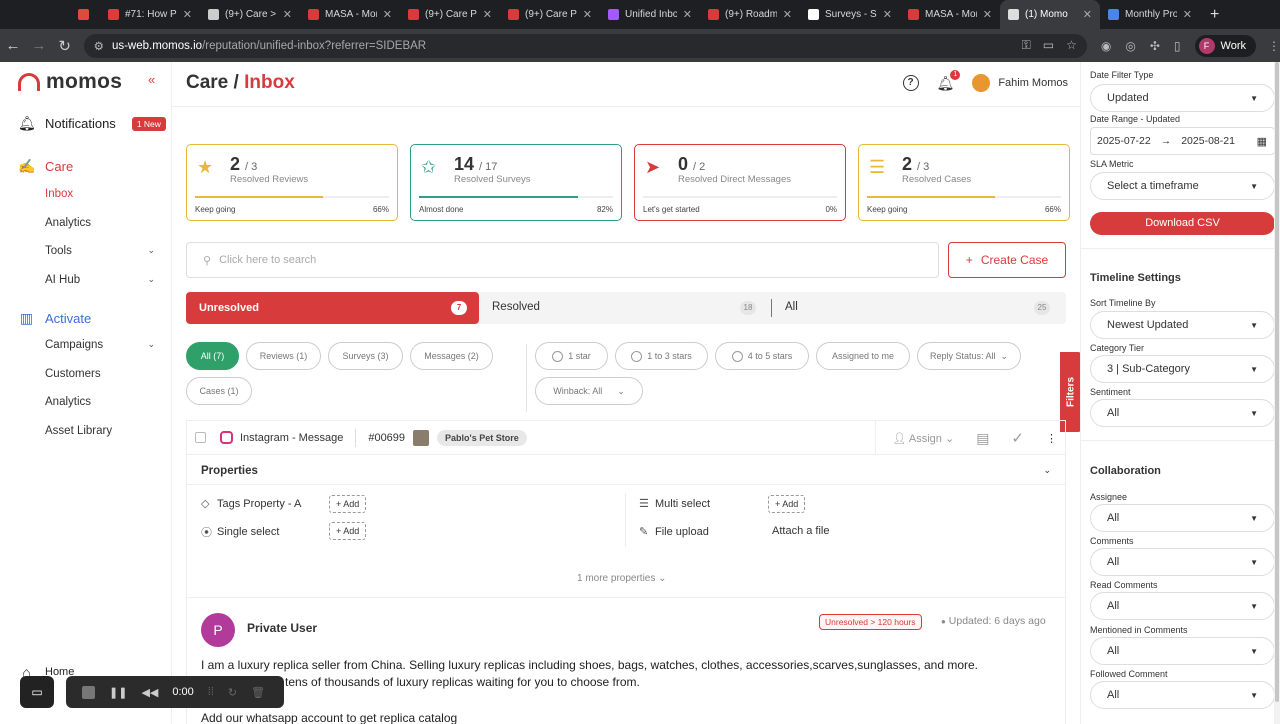 This screenshot has height=724, width=1280. I want to click on browser-tab: (9+) Roadm ✕, so click(750, 14).